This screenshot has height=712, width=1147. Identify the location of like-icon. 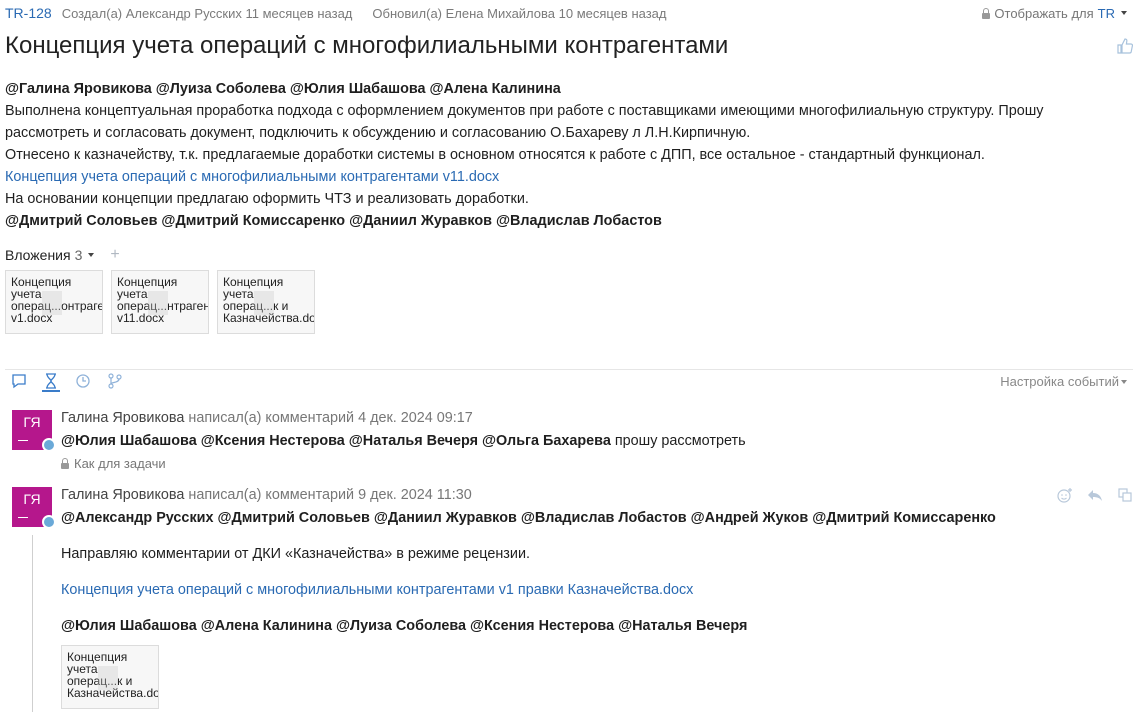
(1125, 46).